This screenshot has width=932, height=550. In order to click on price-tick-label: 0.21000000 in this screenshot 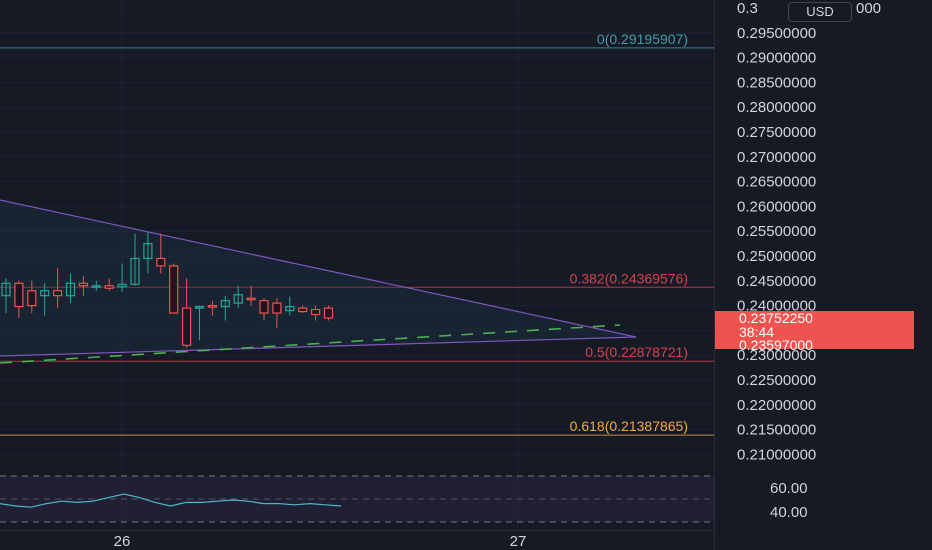, I will do `click(776, 454)`.